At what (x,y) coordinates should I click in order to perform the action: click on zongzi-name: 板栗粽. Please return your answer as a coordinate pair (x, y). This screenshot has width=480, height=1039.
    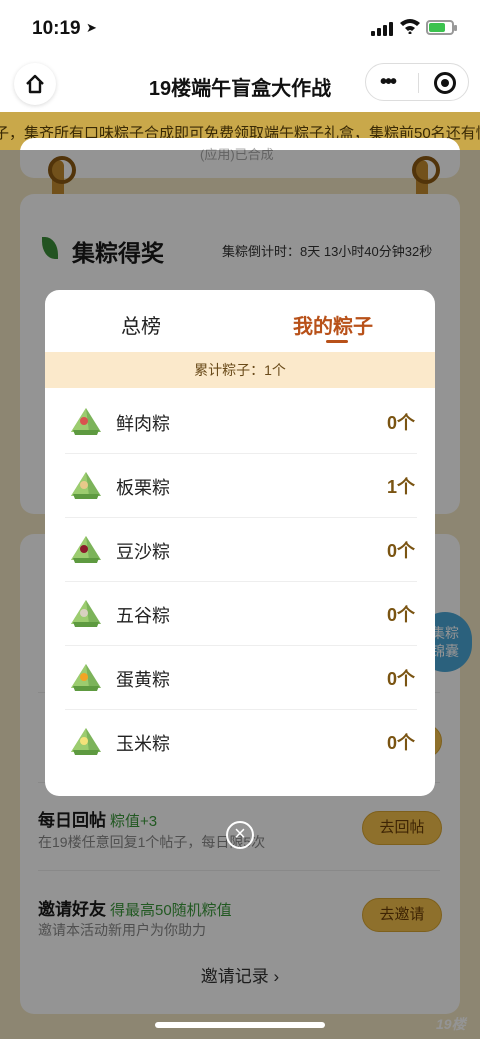
    Looking at the image, I should click on (143, 488).